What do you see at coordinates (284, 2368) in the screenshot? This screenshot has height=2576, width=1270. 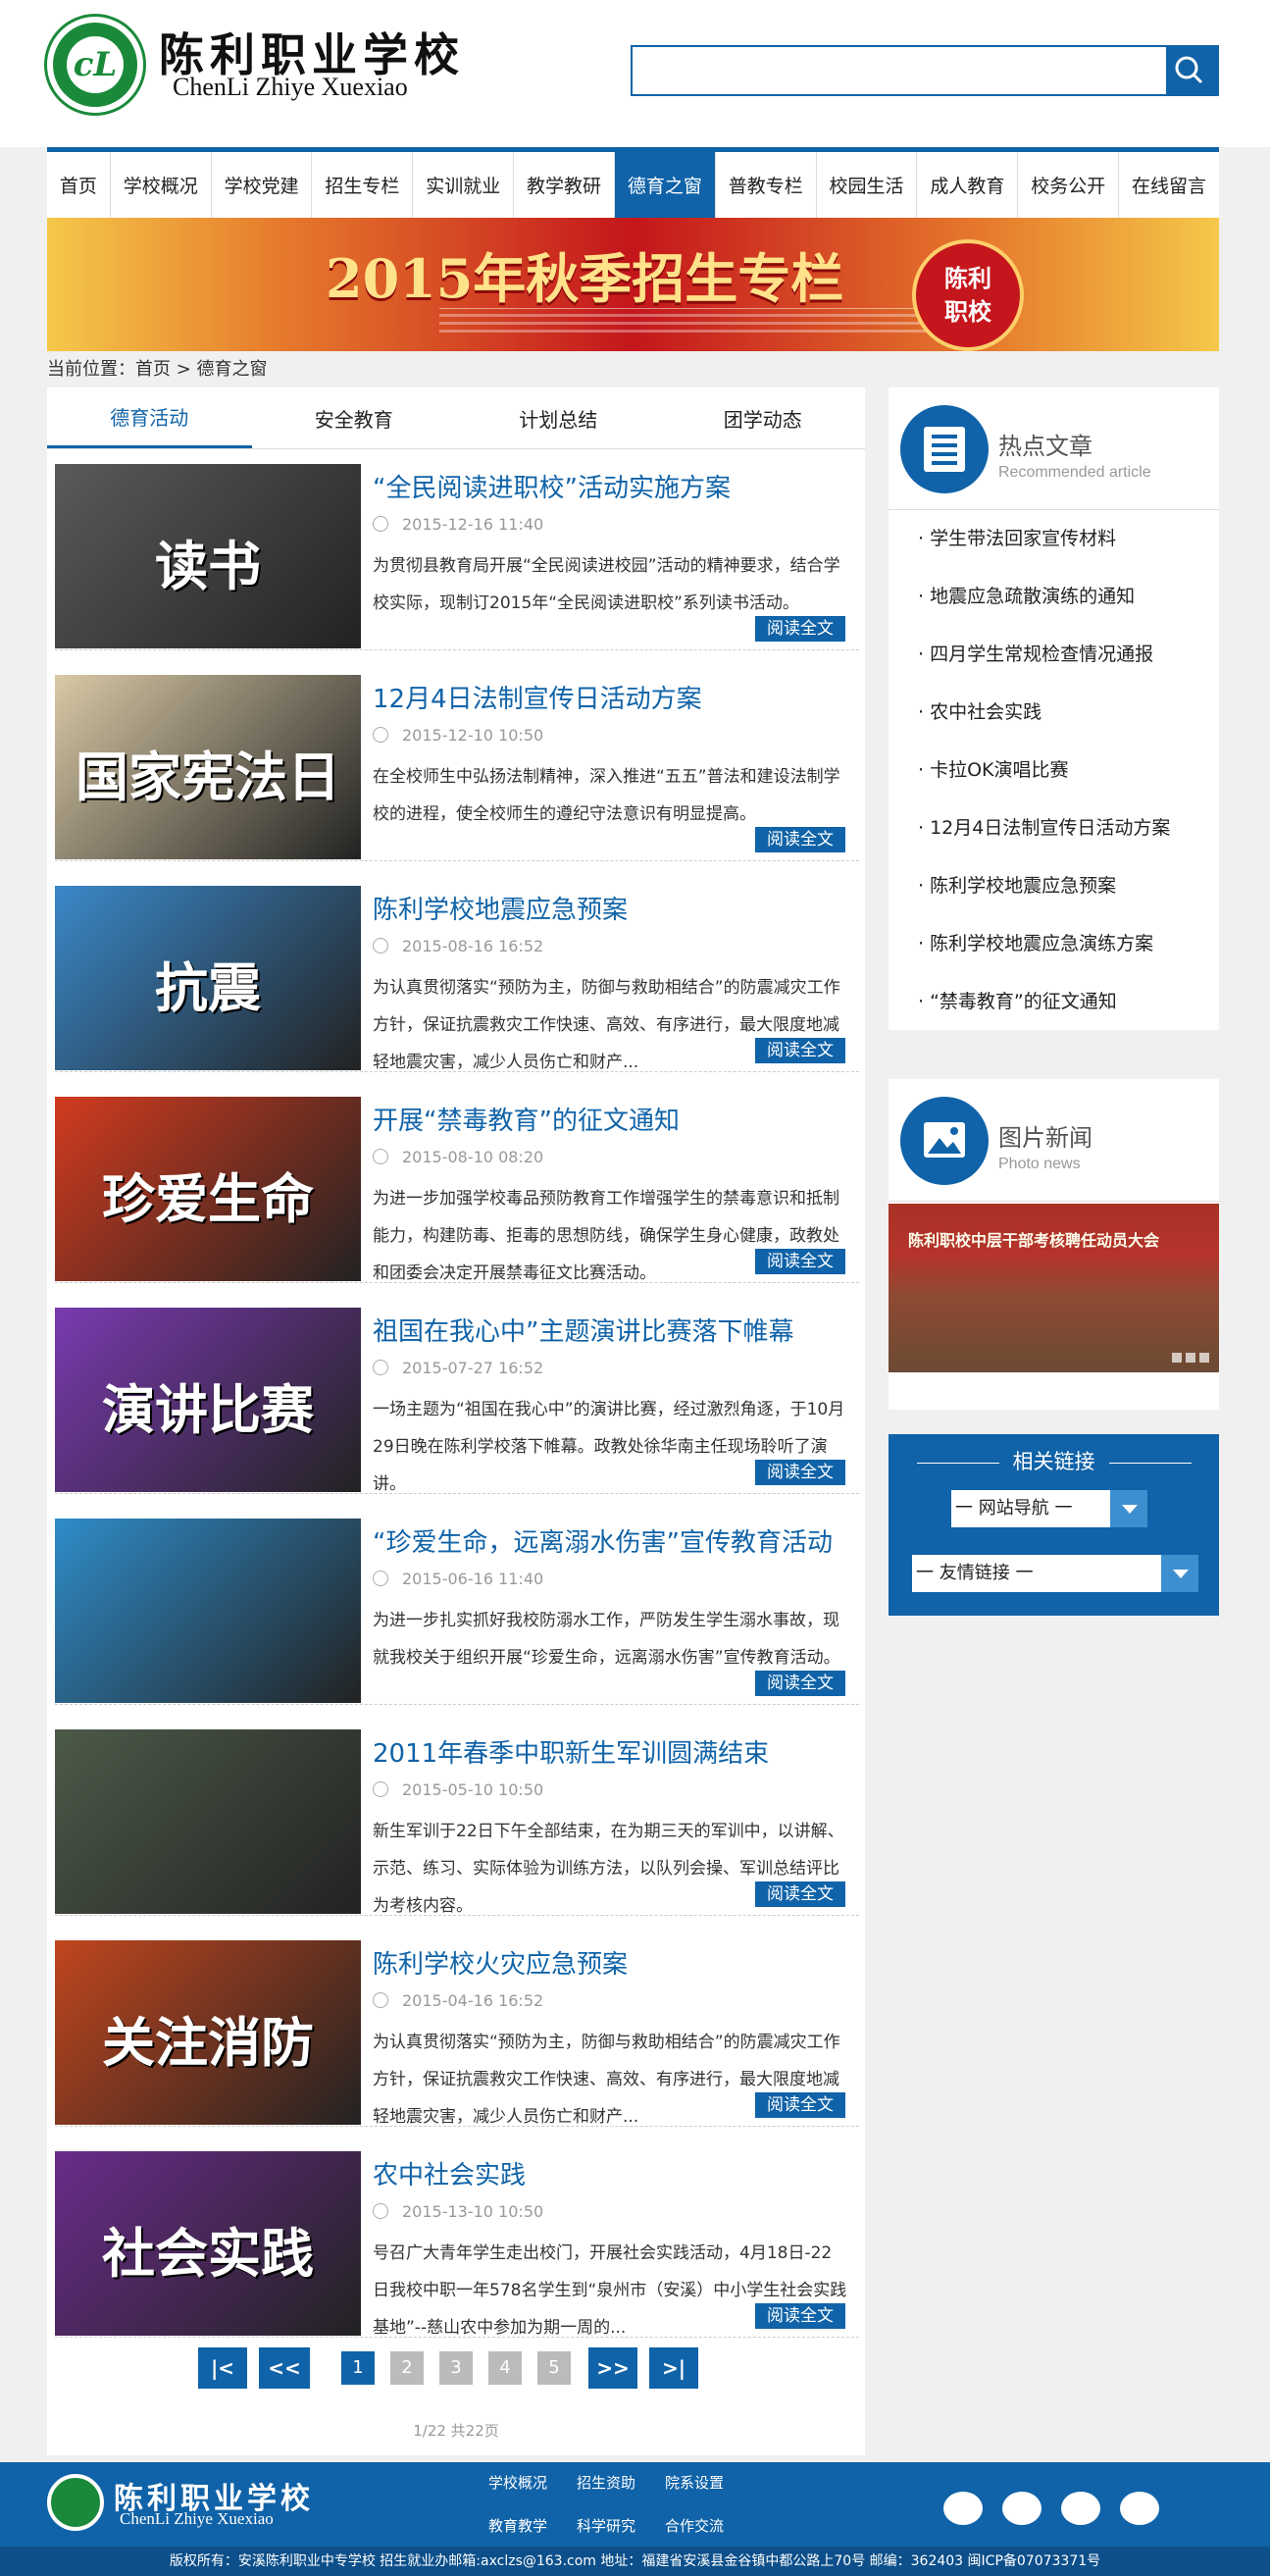 I see `pager-prev-button: <<` at bounding box center [284, 2368].